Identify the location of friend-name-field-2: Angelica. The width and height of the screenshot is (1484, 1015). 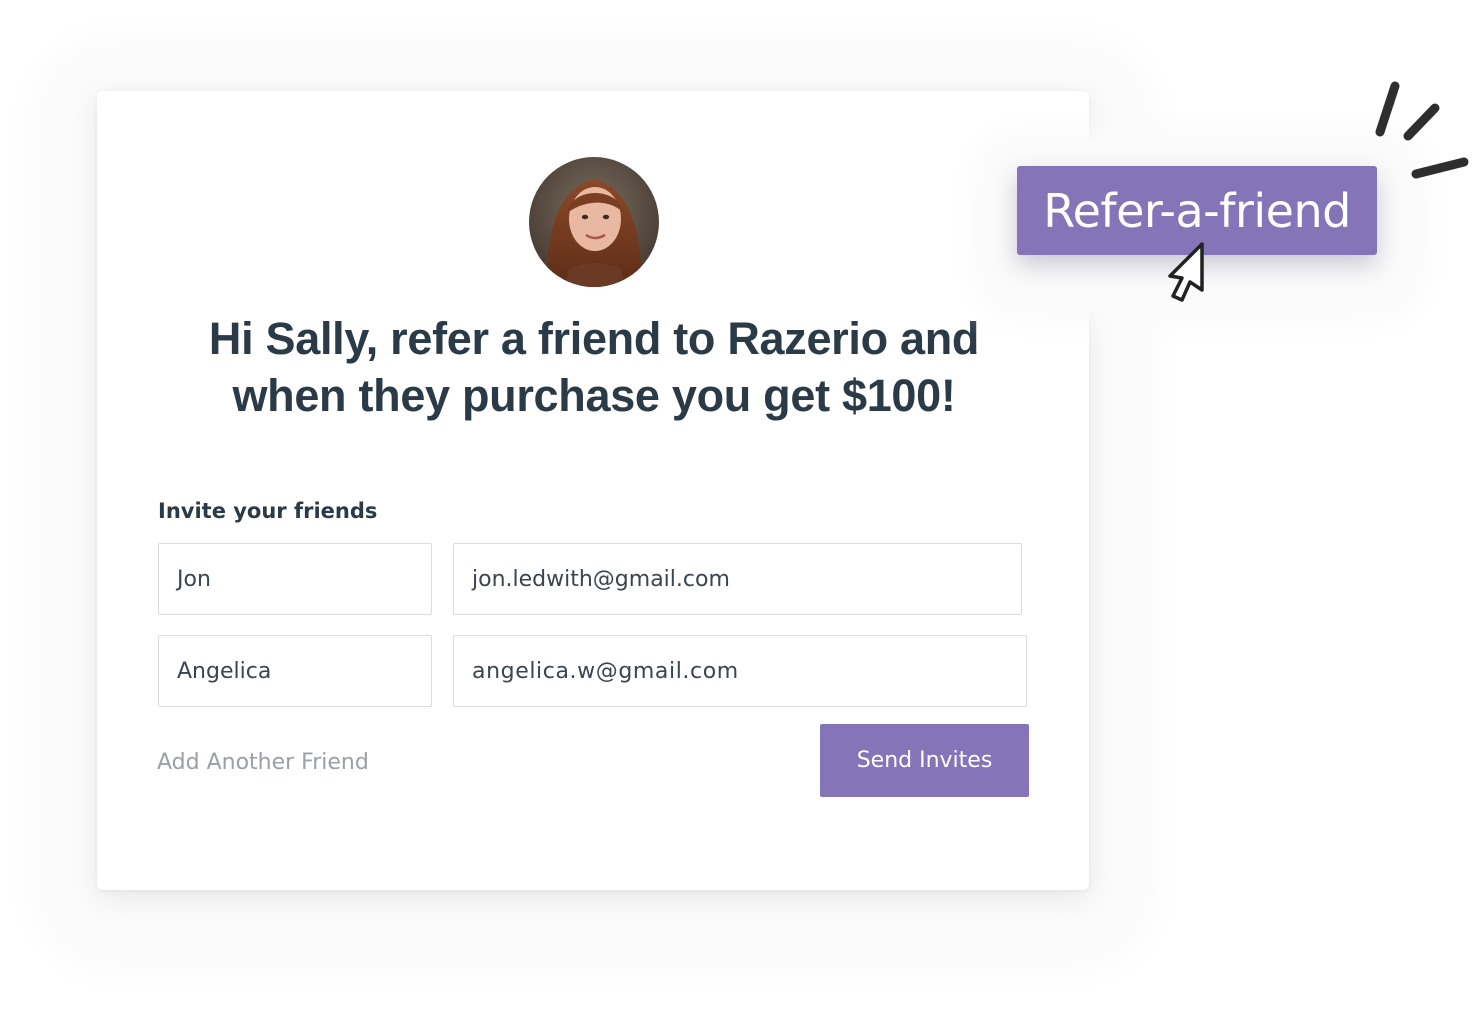
(295, 671).